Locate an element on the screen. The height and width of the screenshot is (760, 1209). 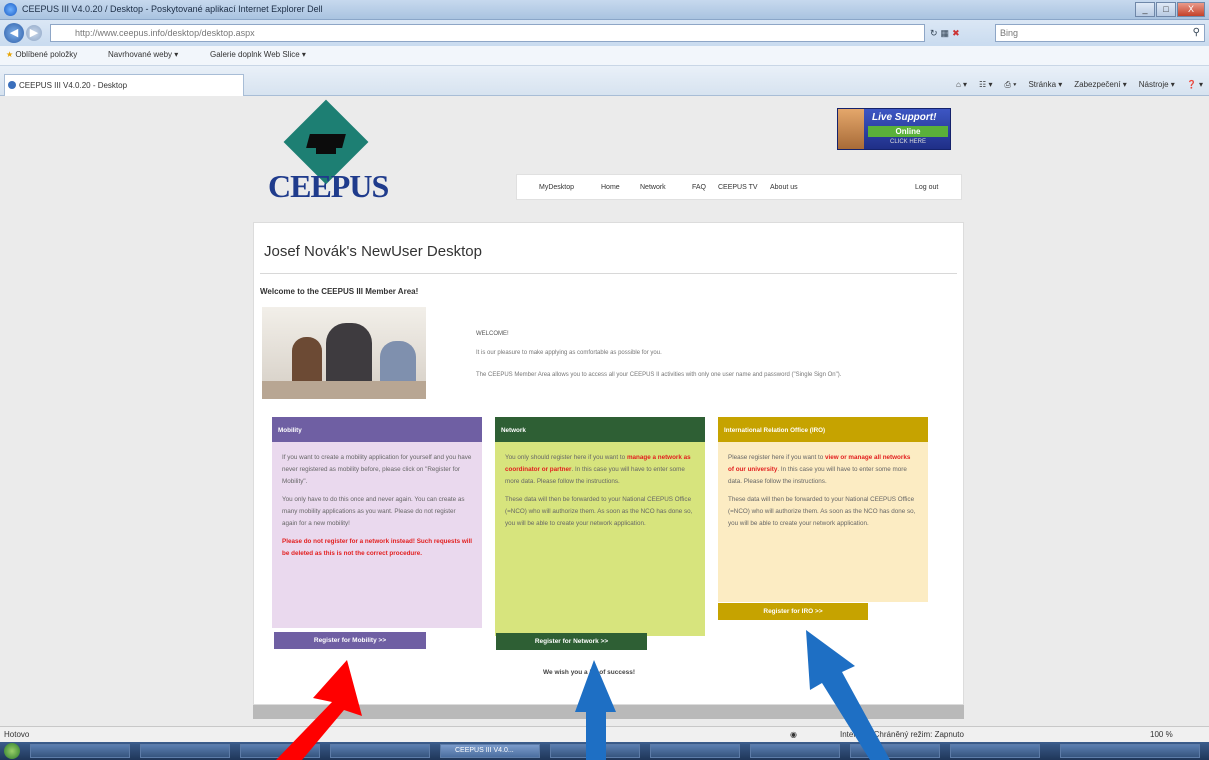
status-zone: Internet | Chráněný režim: Zapnuto is located at coordinates (902, 734).